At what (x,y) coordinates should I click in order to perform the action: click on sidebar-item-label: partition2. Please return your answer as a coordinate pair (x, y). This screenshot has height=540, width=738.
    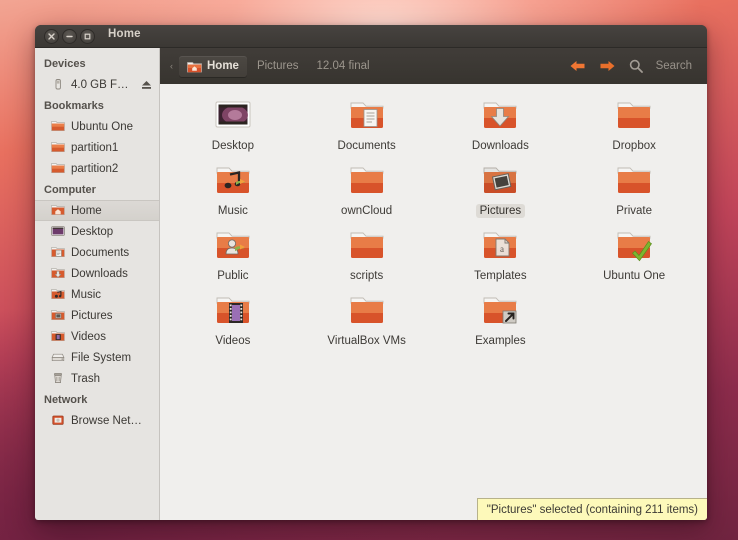
    Looking at the image, I should click on (95, 168).